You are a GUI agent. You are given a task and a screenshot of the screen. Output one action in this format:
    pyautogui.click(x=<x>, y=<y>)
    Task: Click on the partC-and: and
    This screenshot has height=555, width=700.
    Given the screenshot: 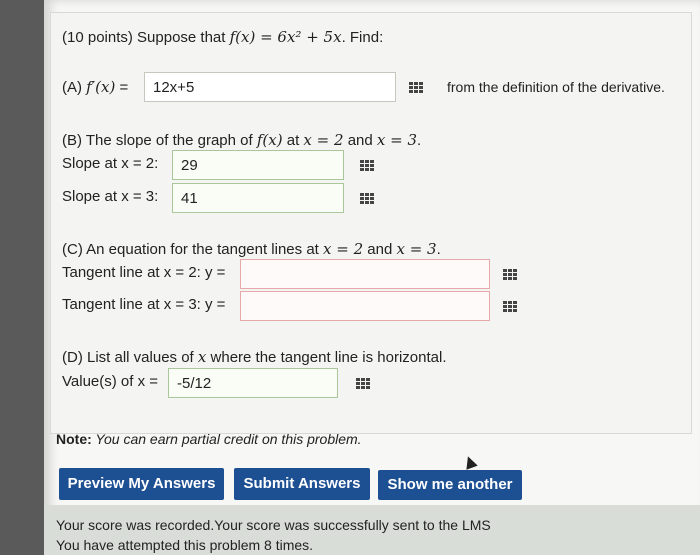 What is the action you would take?
    pyautogui.click(x=380, y=249)
    